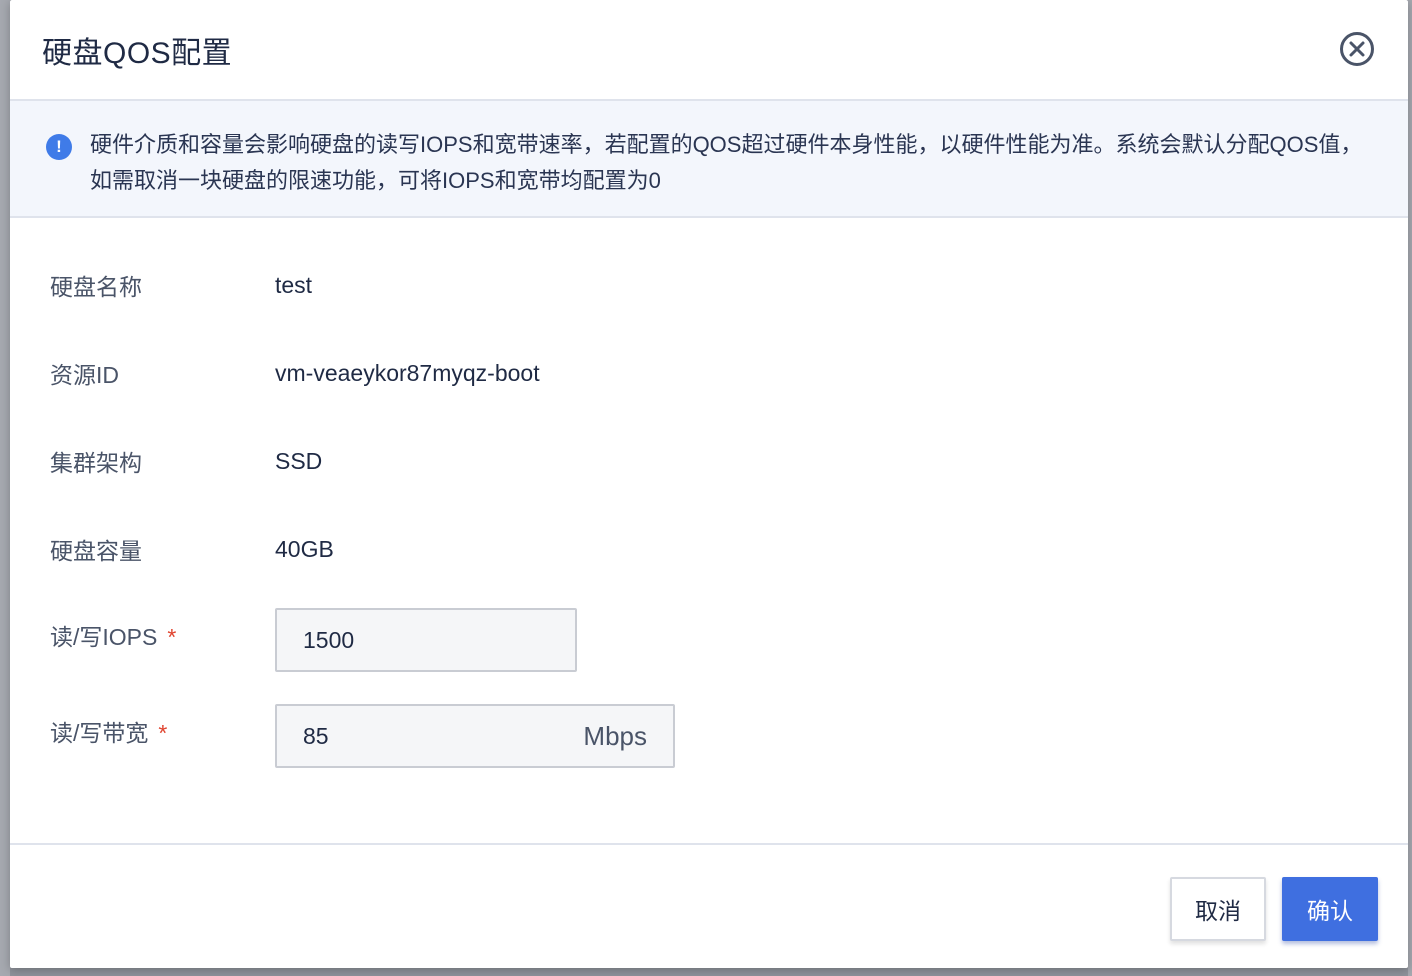 The image size is (1412, 976). Describe the element at coordinates (137, 53) in the screenshot. I see `dialog-title: 硬盘QOS配置` at that location.